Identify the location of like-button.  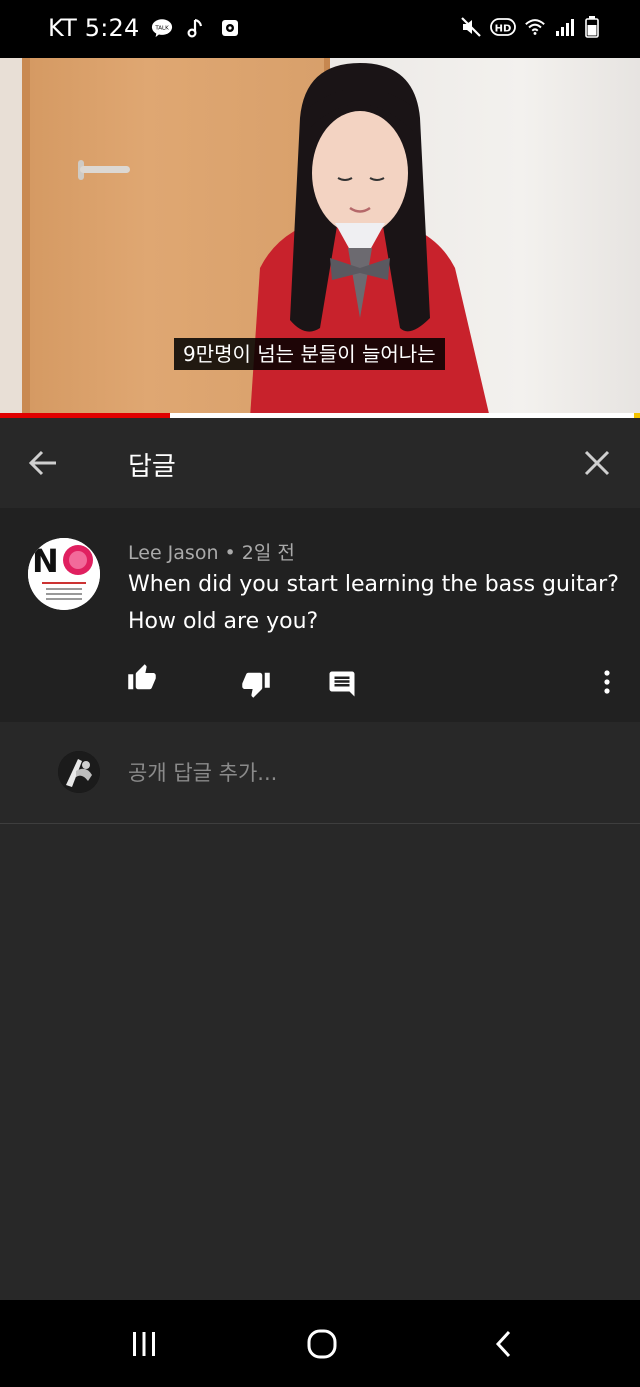
(142, 678).